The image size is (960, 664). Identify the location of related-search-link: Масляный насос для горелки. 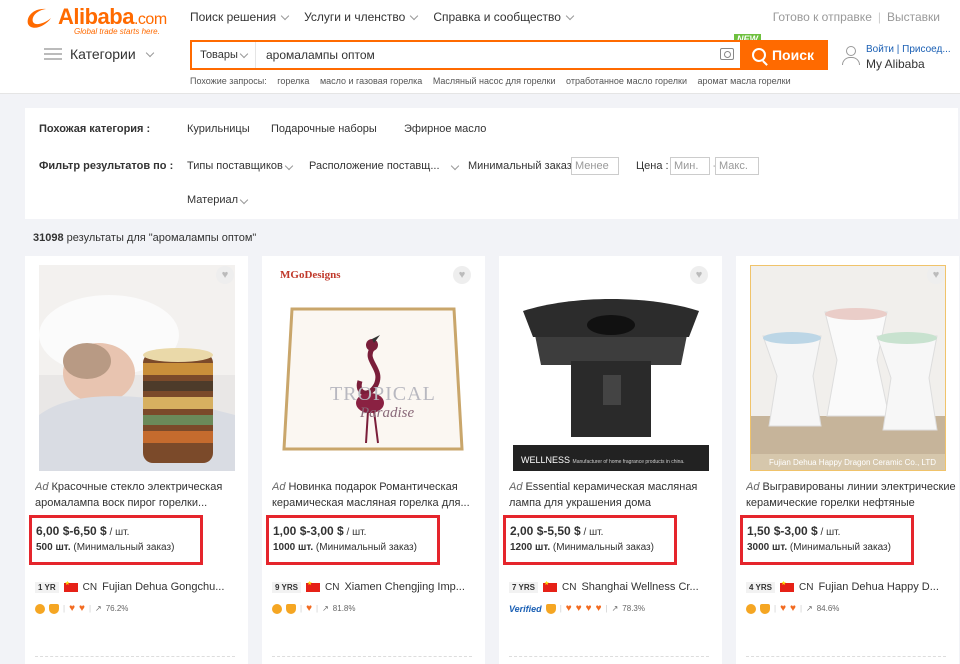
(494, 81).